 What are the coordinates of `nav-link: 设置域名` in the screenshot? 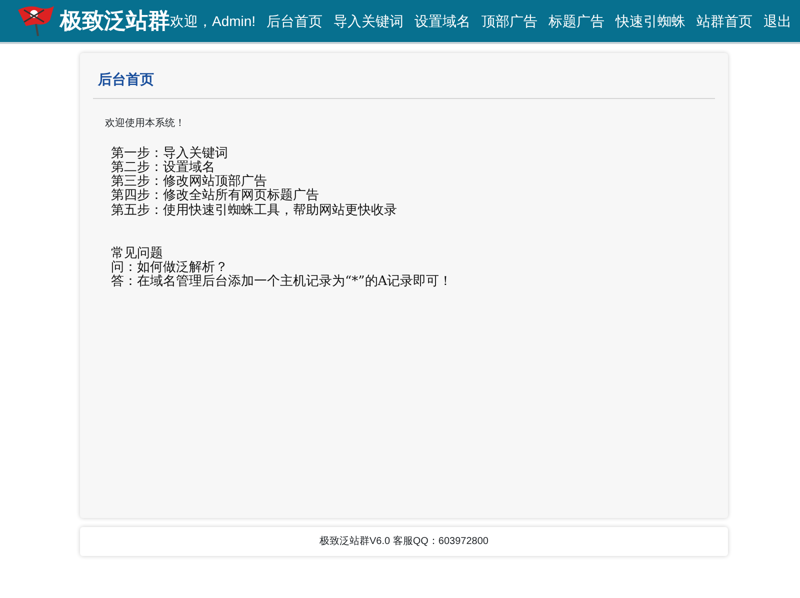 It's located at (442, 21).